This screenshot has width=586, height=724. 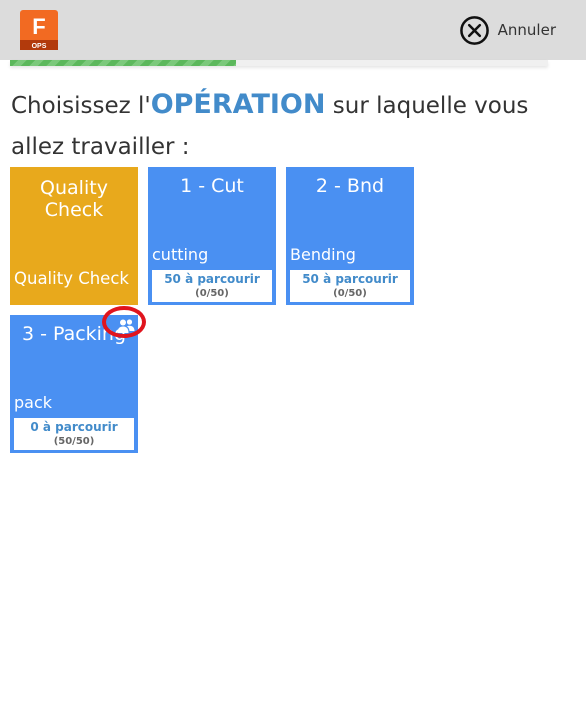 I want to click on operation-tile-quality-check: Quality Check Quality Check, so click(x=74, y=236).